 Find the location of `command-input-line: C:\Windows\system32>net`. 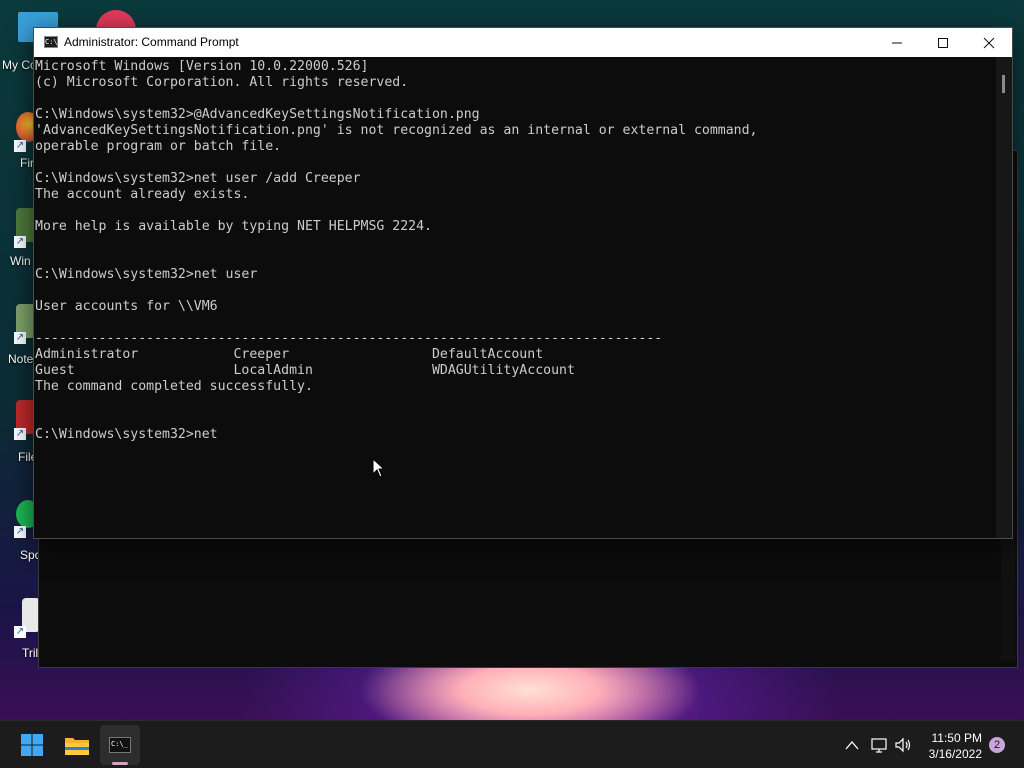

command-input-line: C:\Windows\system32>net is located at coordinates (515, 435).